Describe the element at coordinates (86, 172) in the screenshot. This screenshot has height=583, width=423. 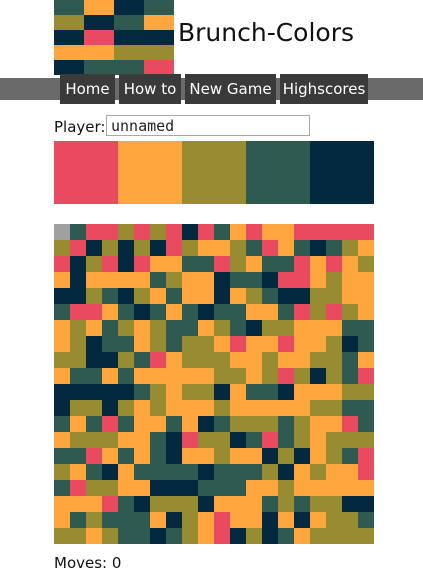
I see `color-button-pink` at that location.